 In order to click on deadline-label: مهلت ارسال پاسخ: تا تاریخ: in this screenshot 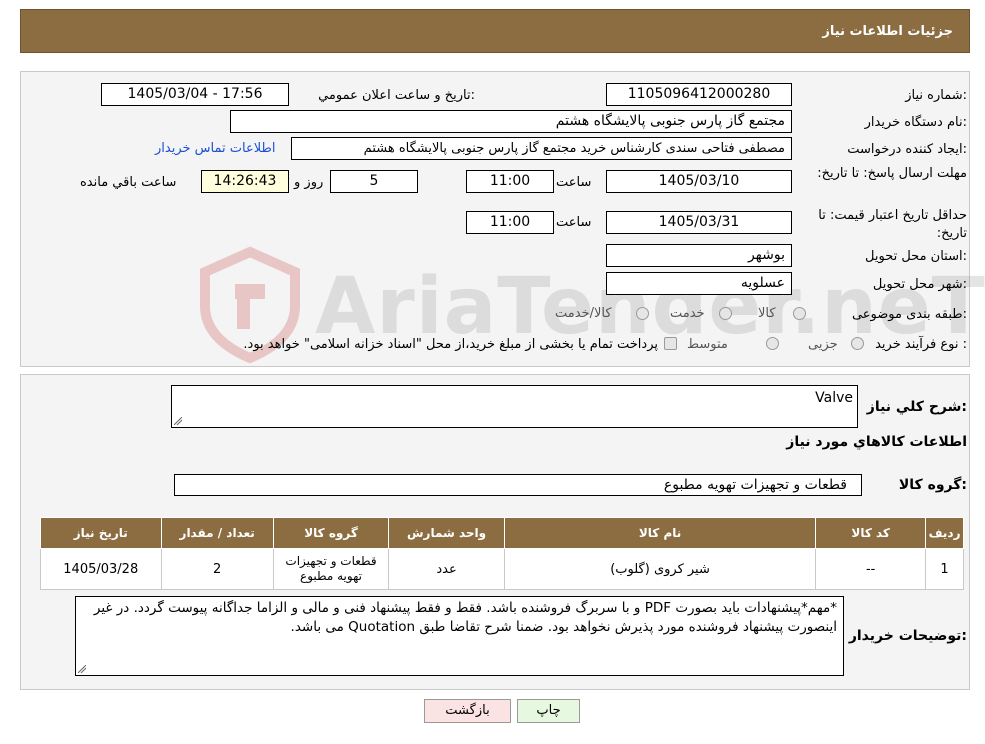, I will do `click(892, 173)`.